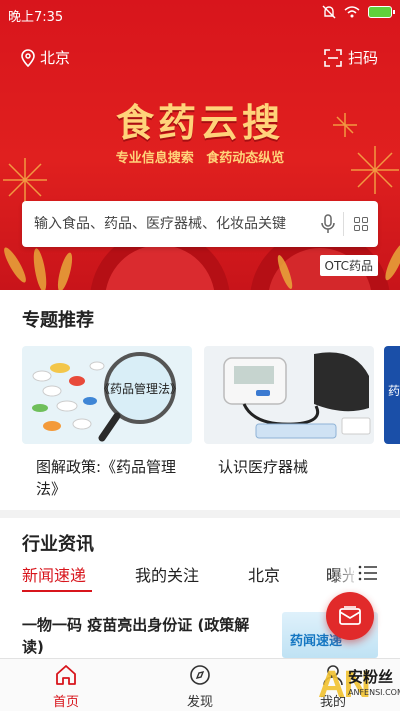 Image resolution: width=400 pixels, height=711 pixels. What do you see at coordinates (362, 58) in the screenshot?
I see `scan-label: 扫码` at bounding box center [362, 58].